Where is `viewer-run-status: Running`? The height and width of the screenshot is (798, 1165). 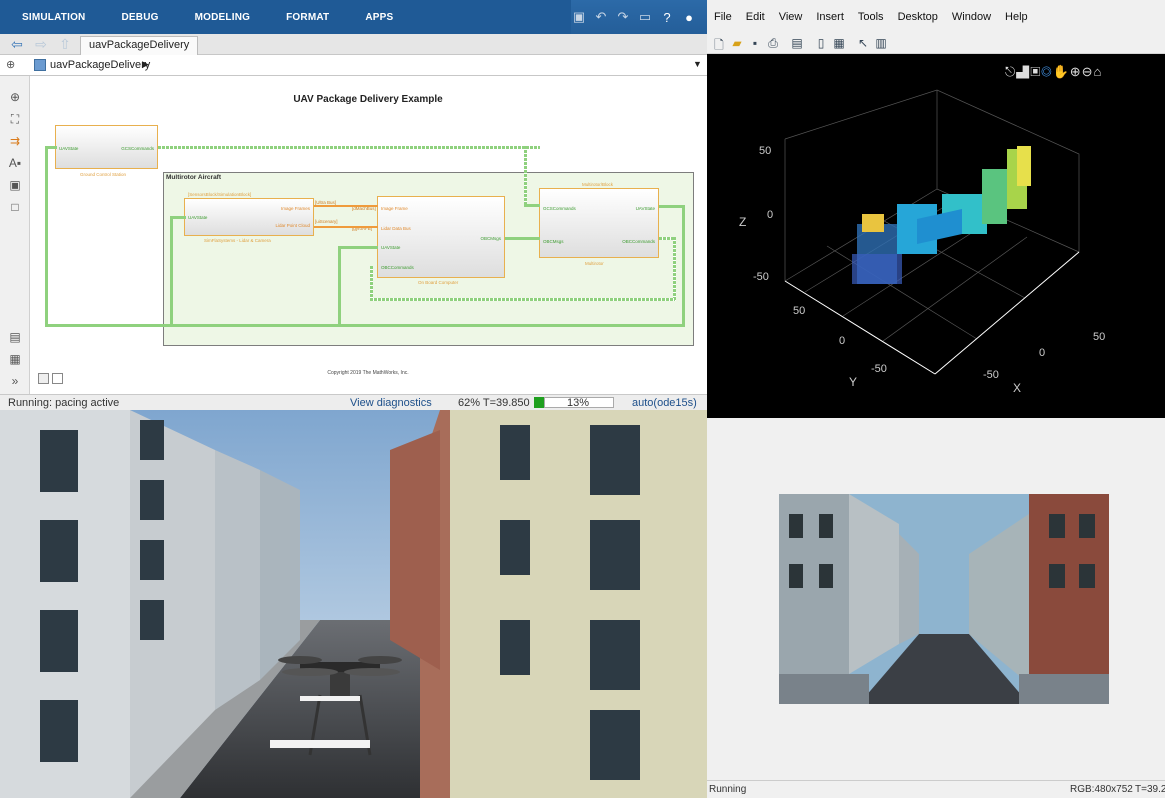 viewer-run-status: Running is located at coordinates (728, 789).